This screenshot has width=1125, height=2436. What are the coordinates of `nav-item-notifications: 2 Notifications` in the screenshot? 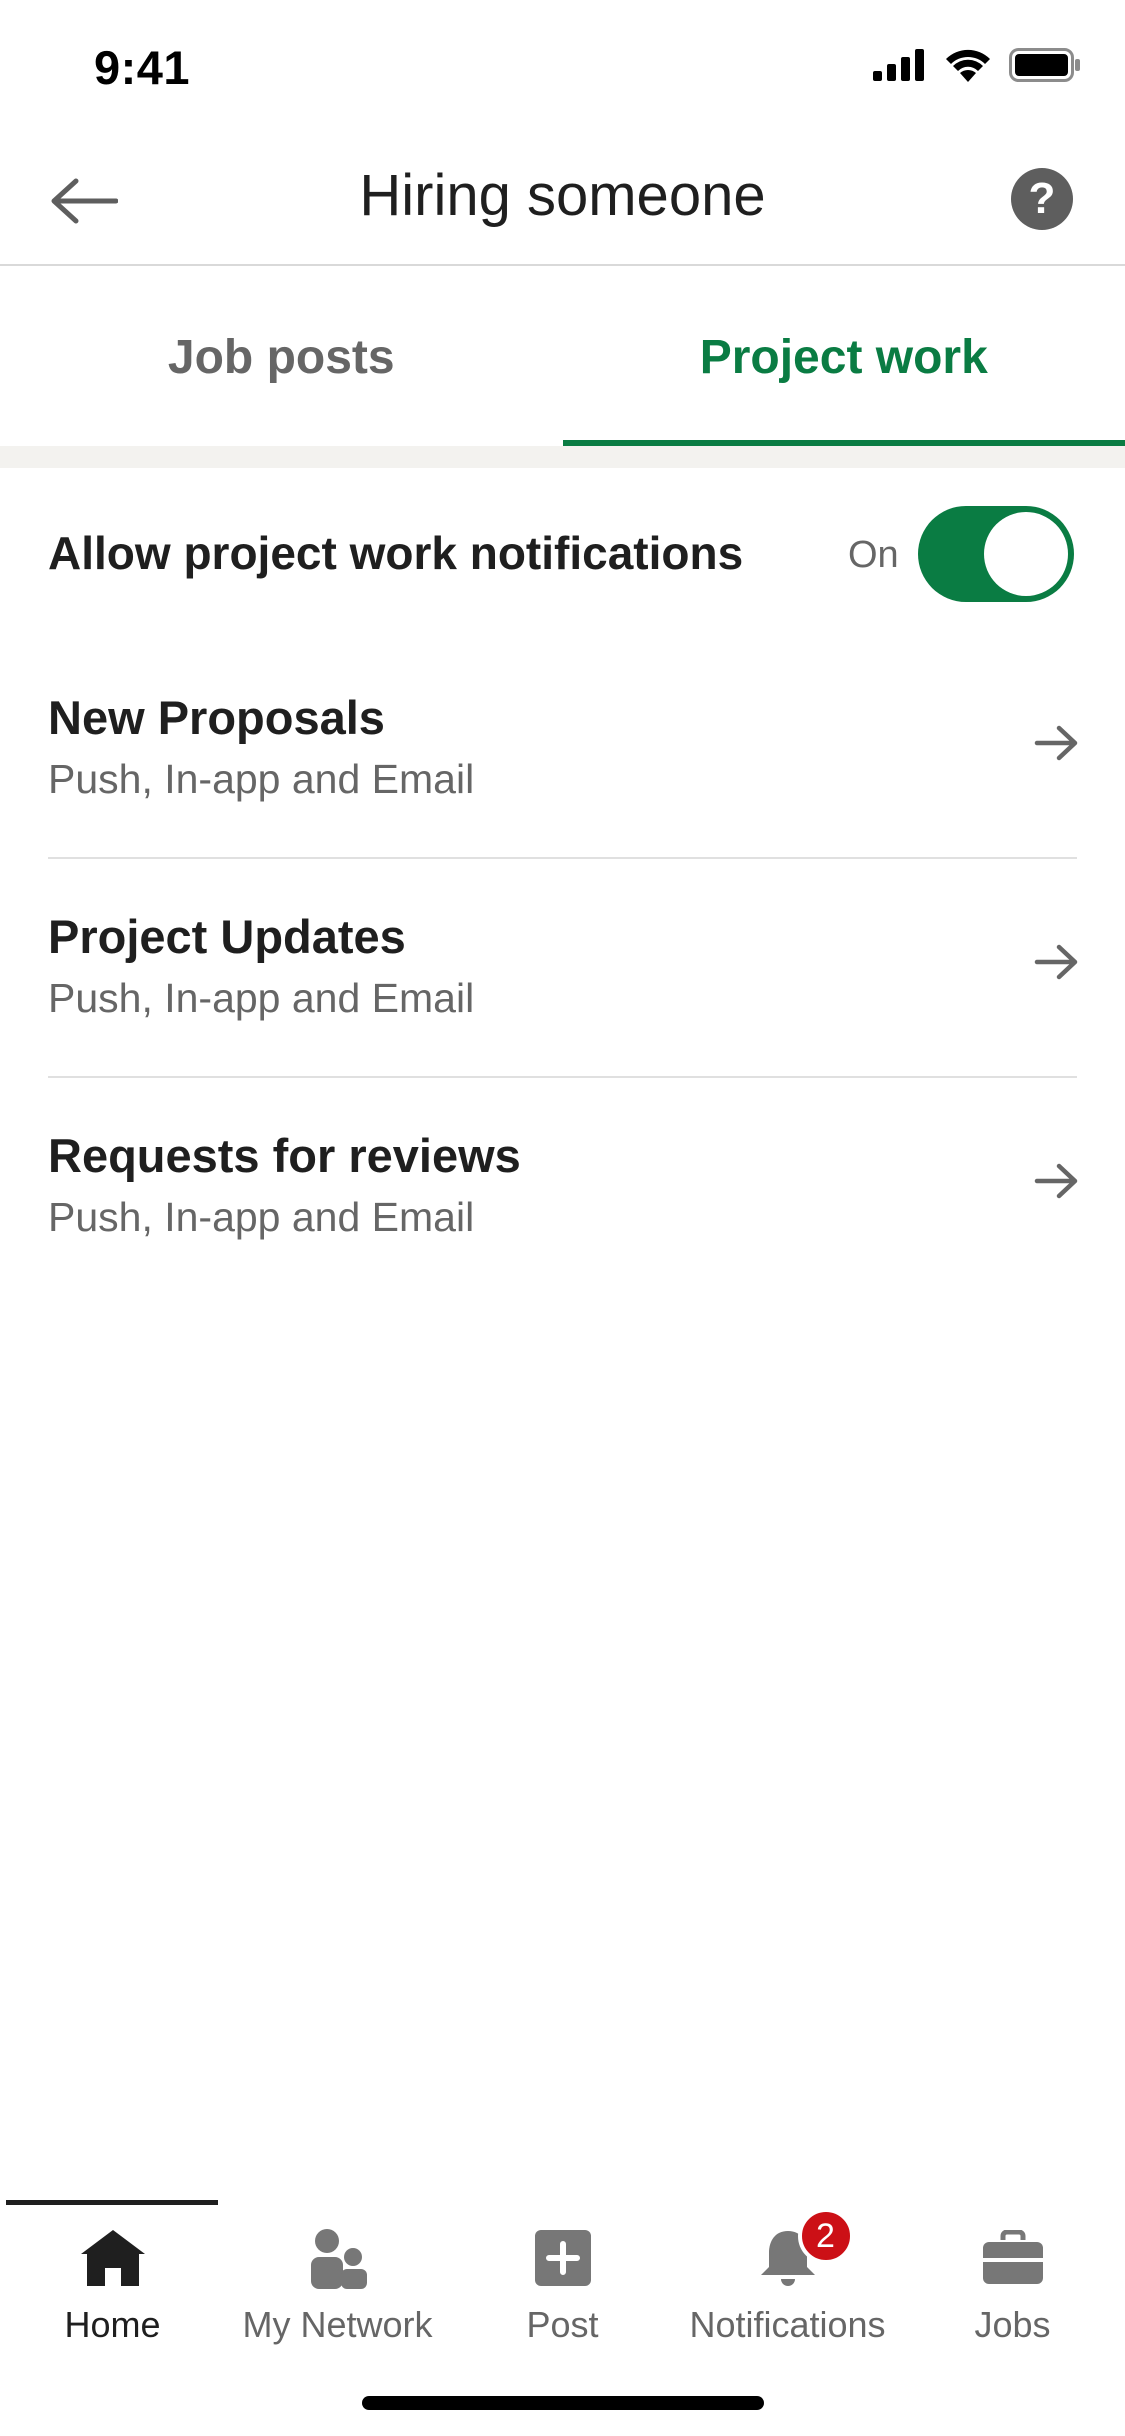 It's located at (787, 2281).